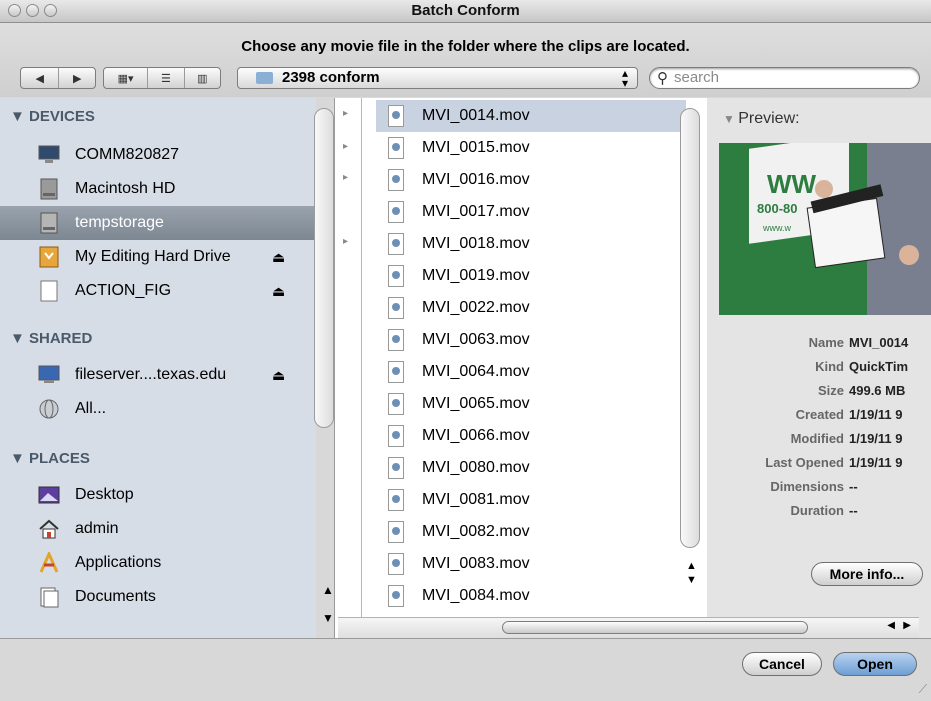 The height and width of the screenshot is (701, 931). I want to click on sidebar-item-desktop: Desktop, so click(157, 495).